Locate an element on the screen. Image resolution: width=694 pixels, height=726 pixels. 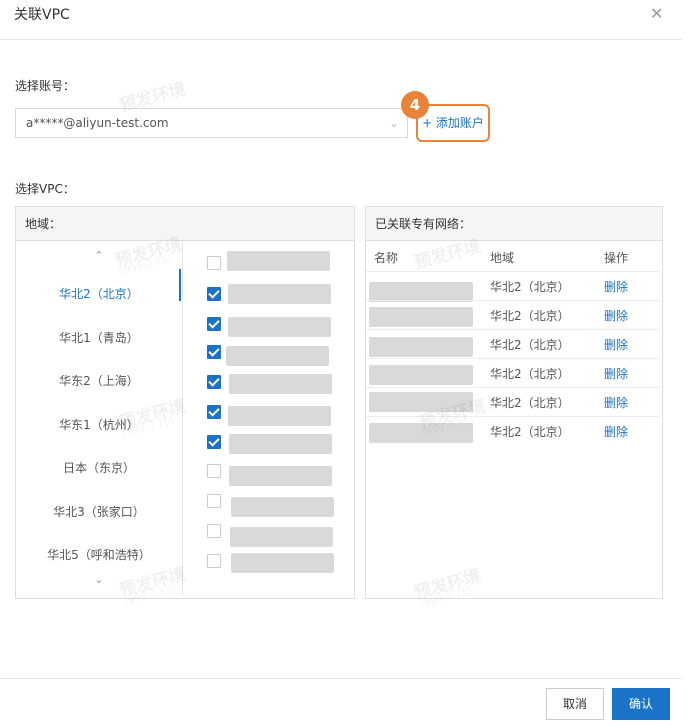
region-item: 日本（东京） is located at coordinates (99, 467).